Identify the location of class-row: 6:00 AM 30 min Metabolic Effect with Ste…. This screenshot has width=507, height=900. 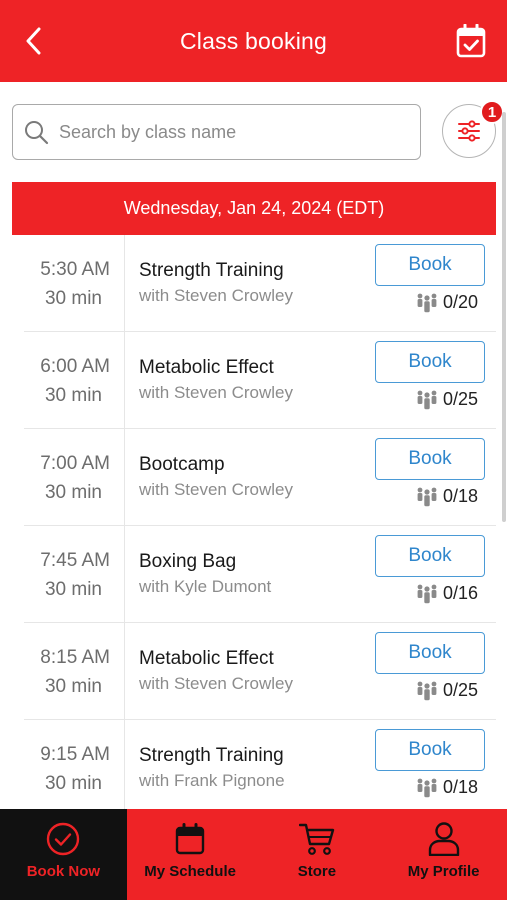
(260, 380).